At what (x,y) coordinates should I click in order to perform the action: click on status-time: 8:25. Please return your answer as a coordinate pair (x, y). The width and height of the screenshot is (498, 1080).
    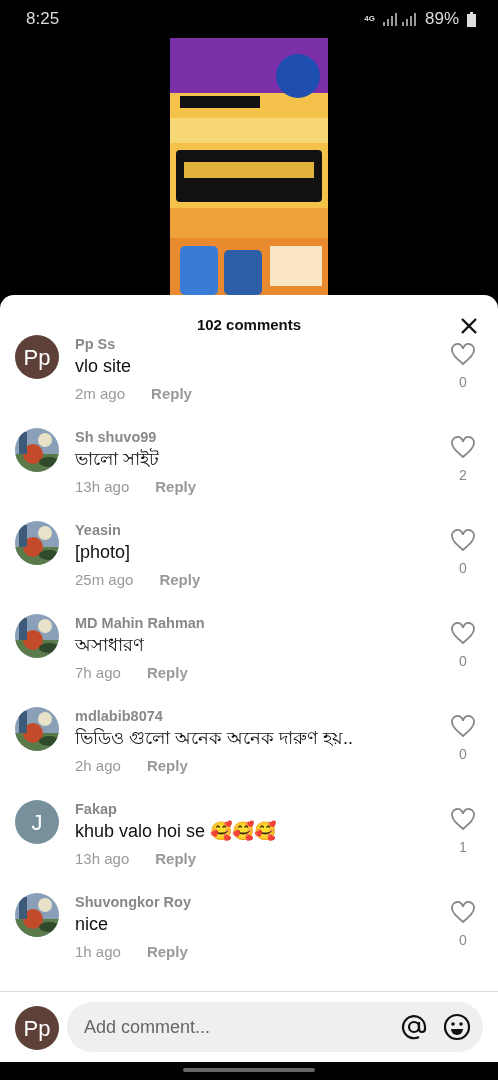
    Looking at the image, I should click on (43, 19).